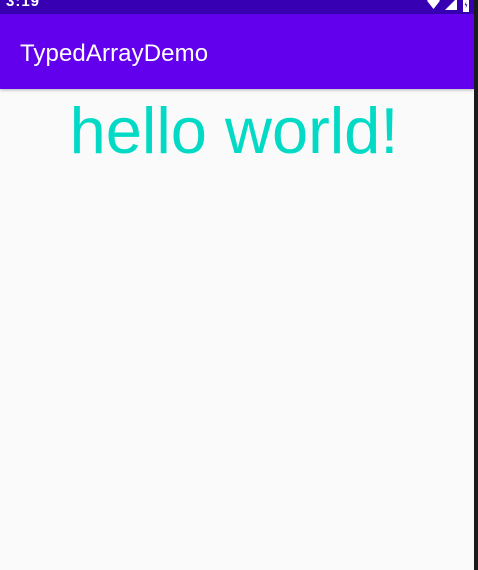 Image resolution: width=478 pixels, height=570 pixels. I want to click on status-bar: 3:19, so click(237, 7).